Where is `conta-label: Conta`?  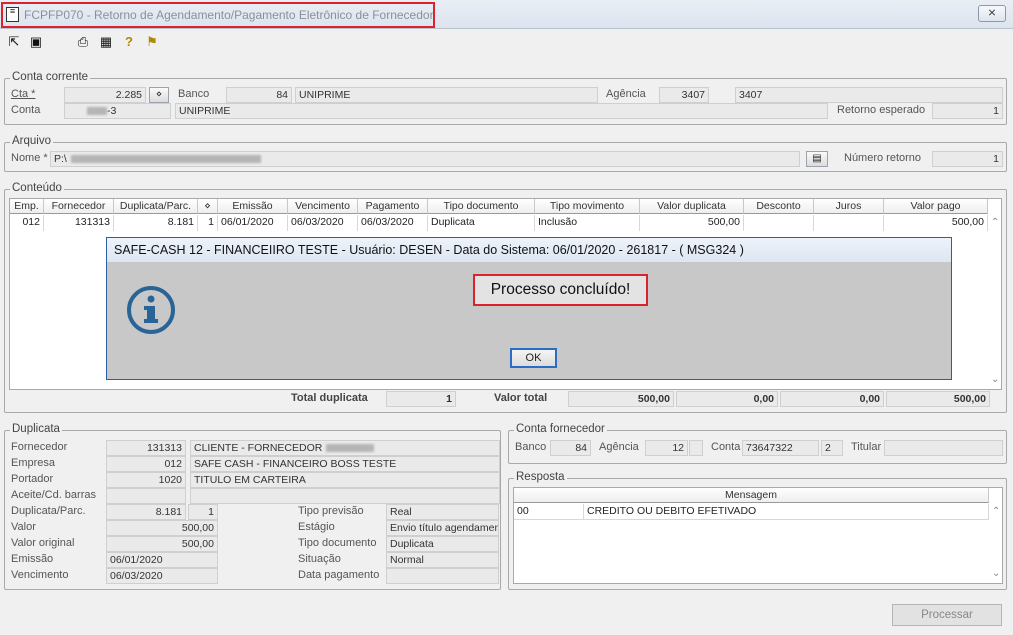 conta-label: Conta is located at coordinates (26, 110).